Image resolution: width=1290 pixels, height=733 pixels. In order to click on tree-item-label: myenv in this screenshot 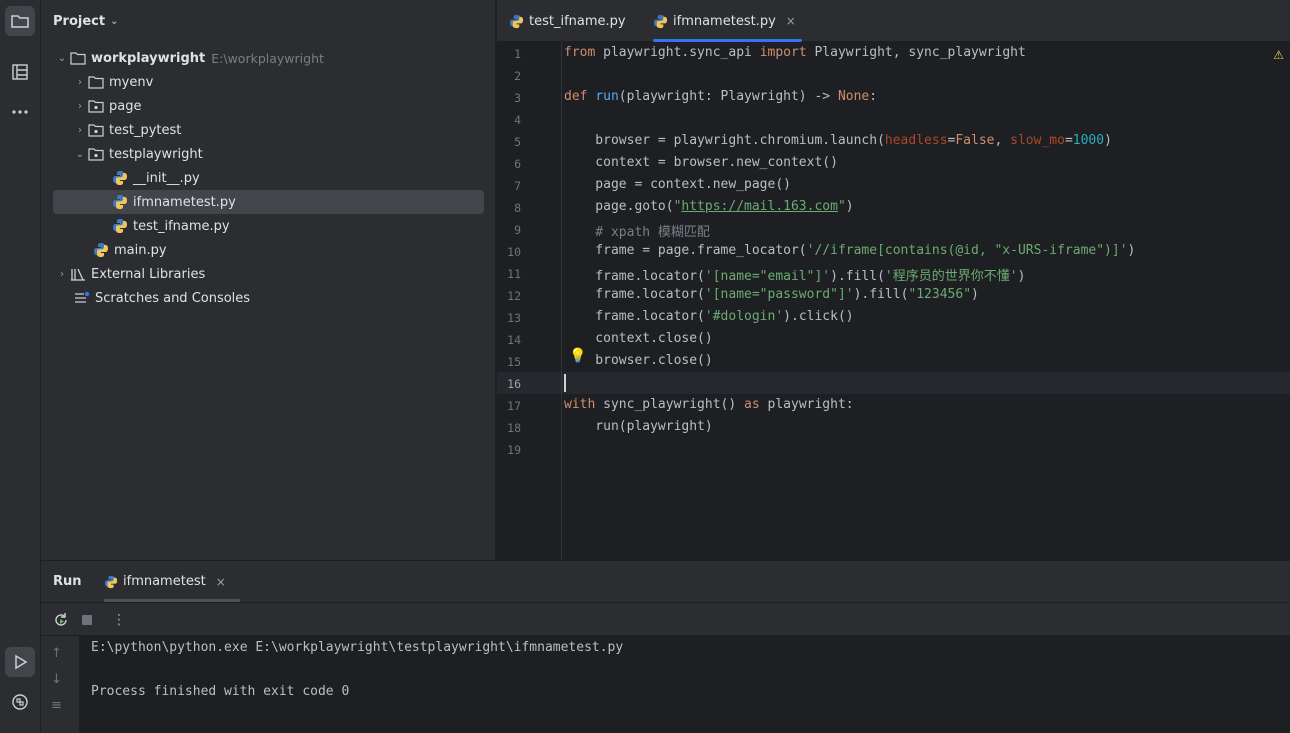, I will do `click(131, 82)`.